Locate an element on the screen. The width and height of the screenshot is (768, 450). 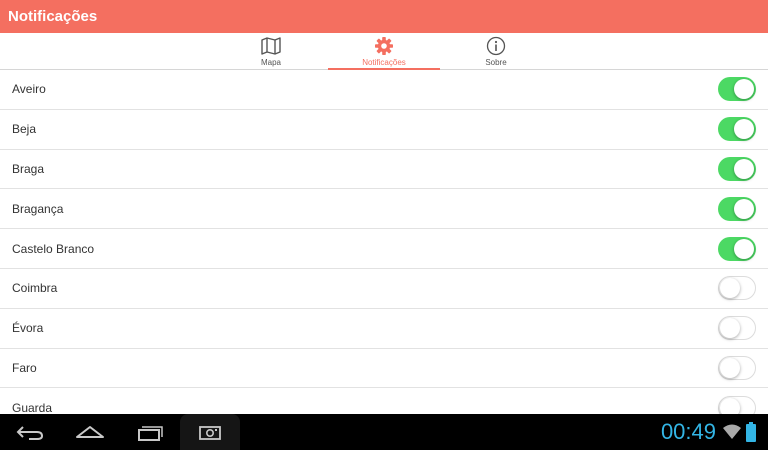
tab-about-label: Sobre is located at coordinates (496, 62).